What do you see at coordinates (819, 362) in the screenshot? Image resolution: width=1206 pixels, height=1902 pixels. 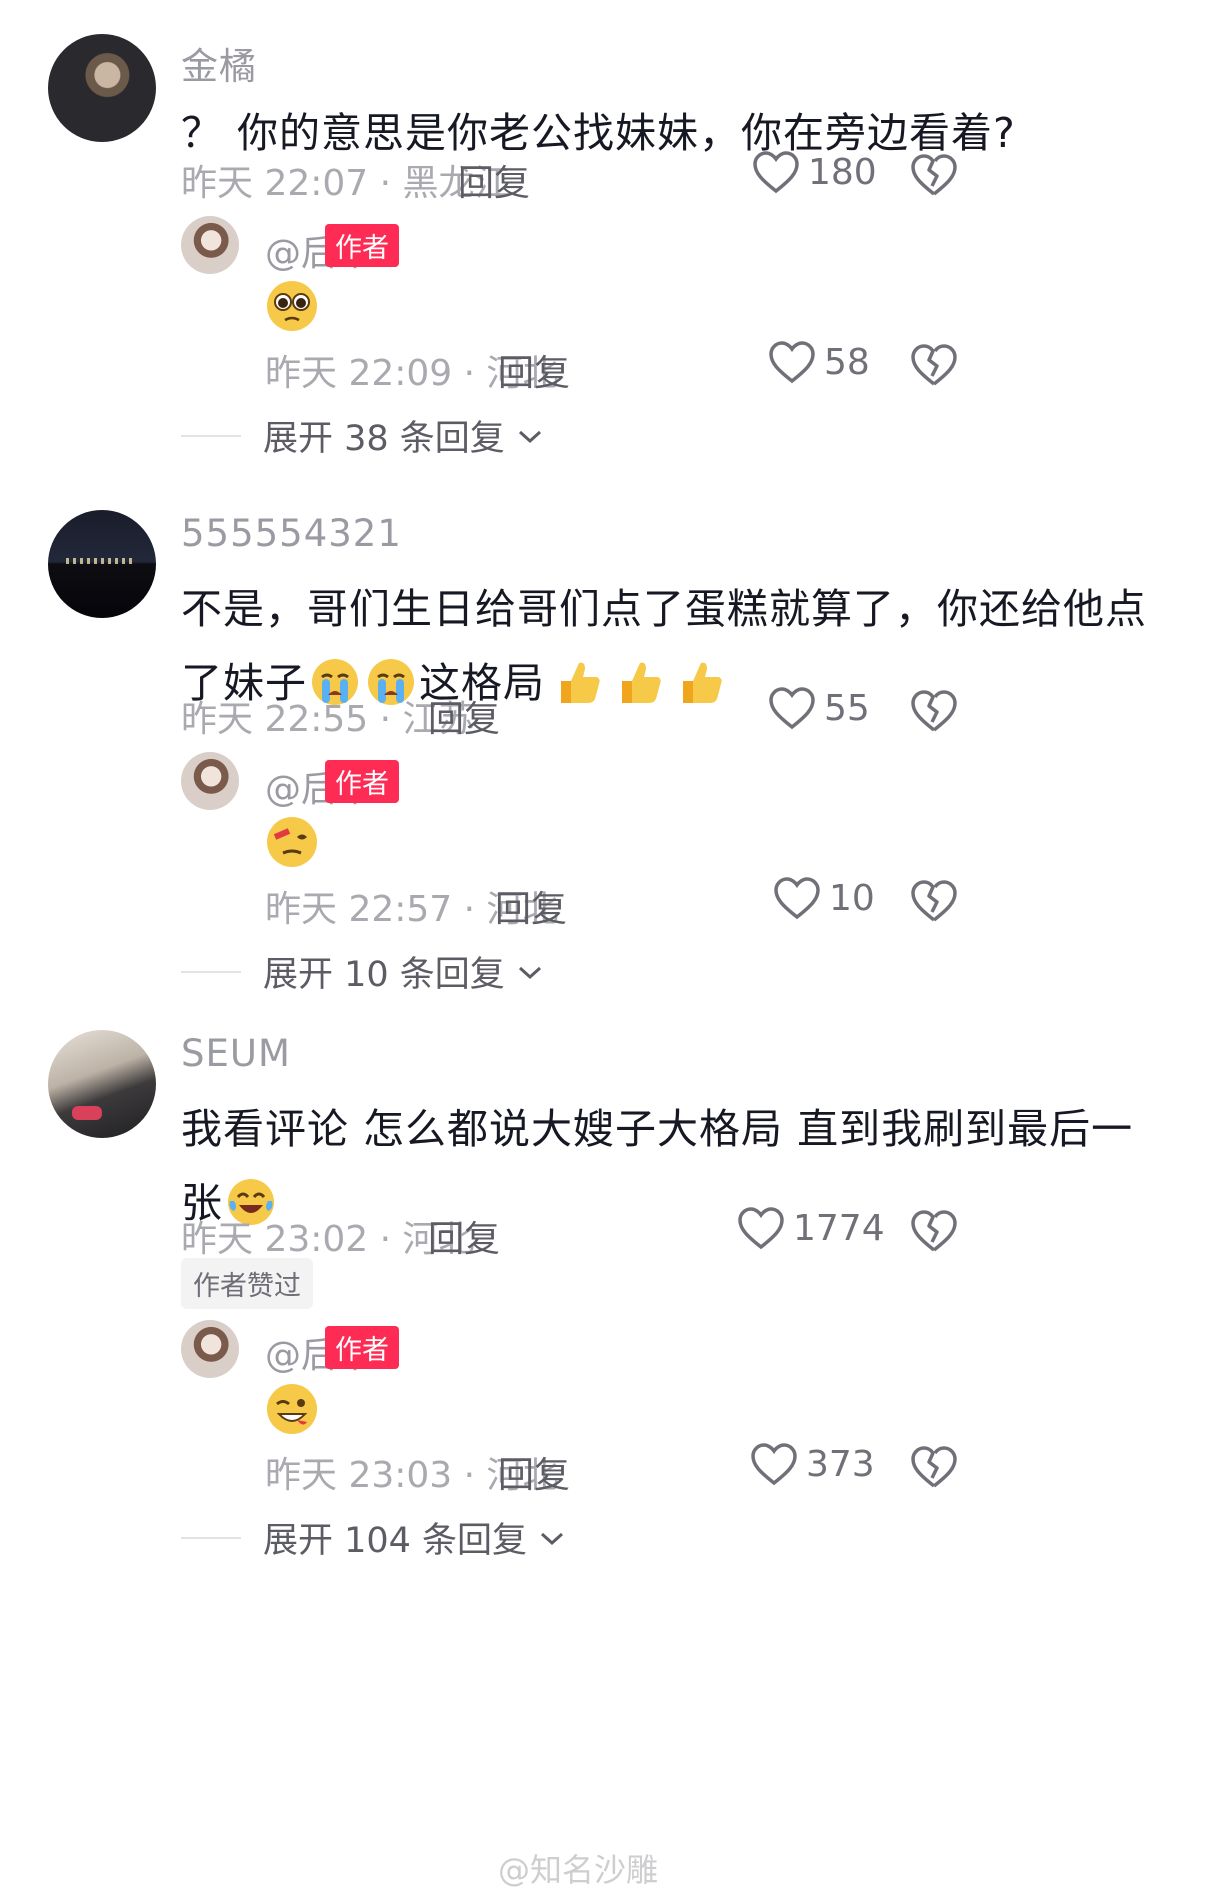 I see `like-button: 58` at bounding box center [819, 362].